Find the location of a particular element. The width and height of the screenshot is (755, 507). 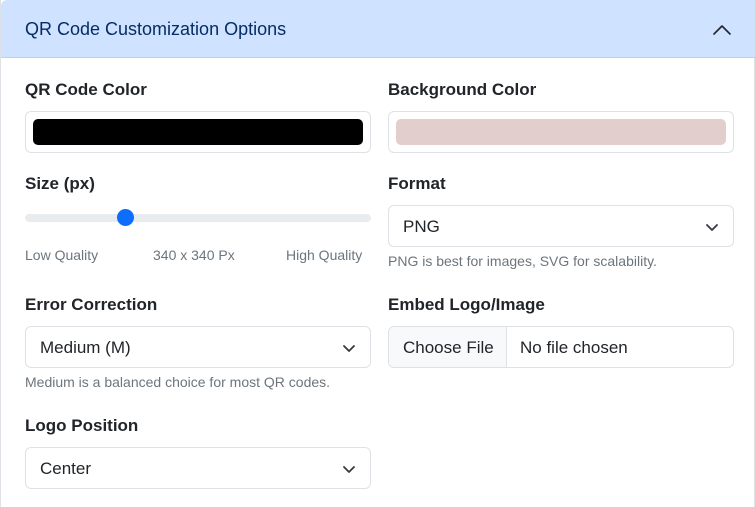

qr-color-label: QR Code Color is located at coordinates (86, 89).